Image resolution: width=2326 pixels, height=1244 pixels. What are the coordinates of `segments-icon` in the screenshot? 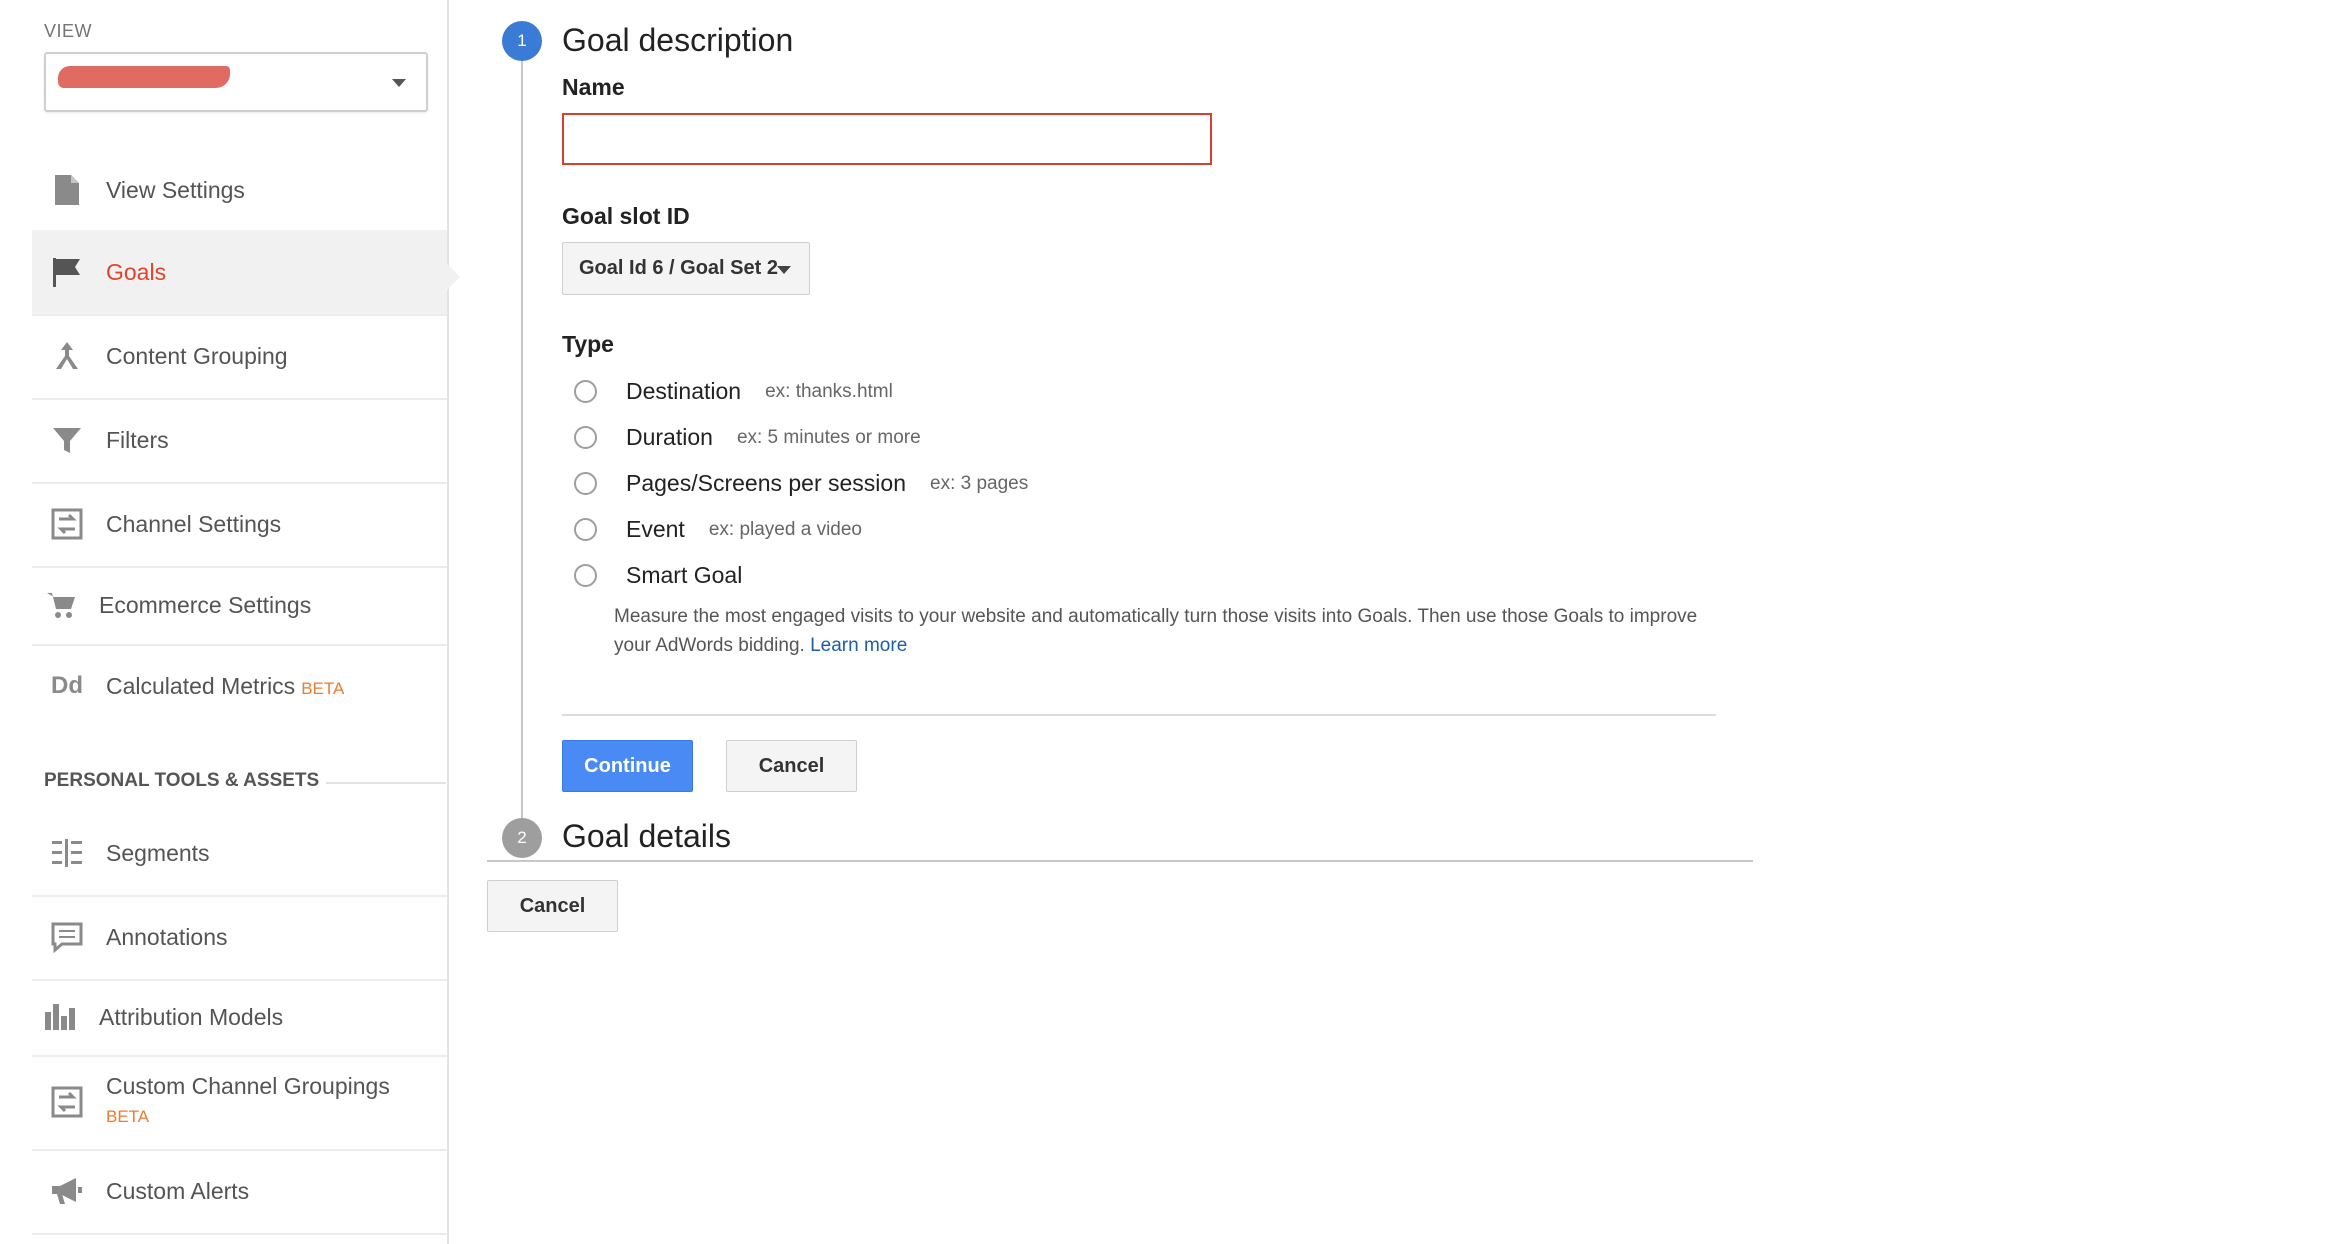 It's located at (67, 853).